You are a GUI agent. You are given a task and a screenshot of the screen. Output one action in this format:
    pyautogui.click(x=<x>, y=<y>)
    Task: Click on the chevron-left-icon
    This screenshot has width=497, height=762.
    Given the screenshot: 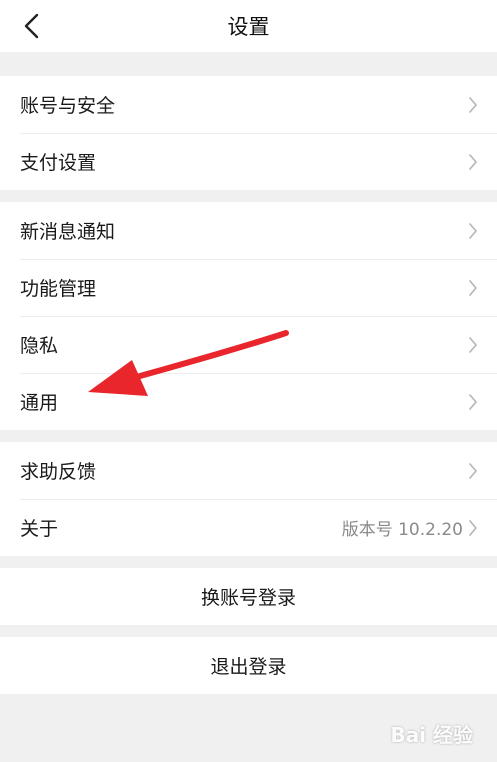 What is the action you would take?
    pyautogui.click(x=31, y=26)
    